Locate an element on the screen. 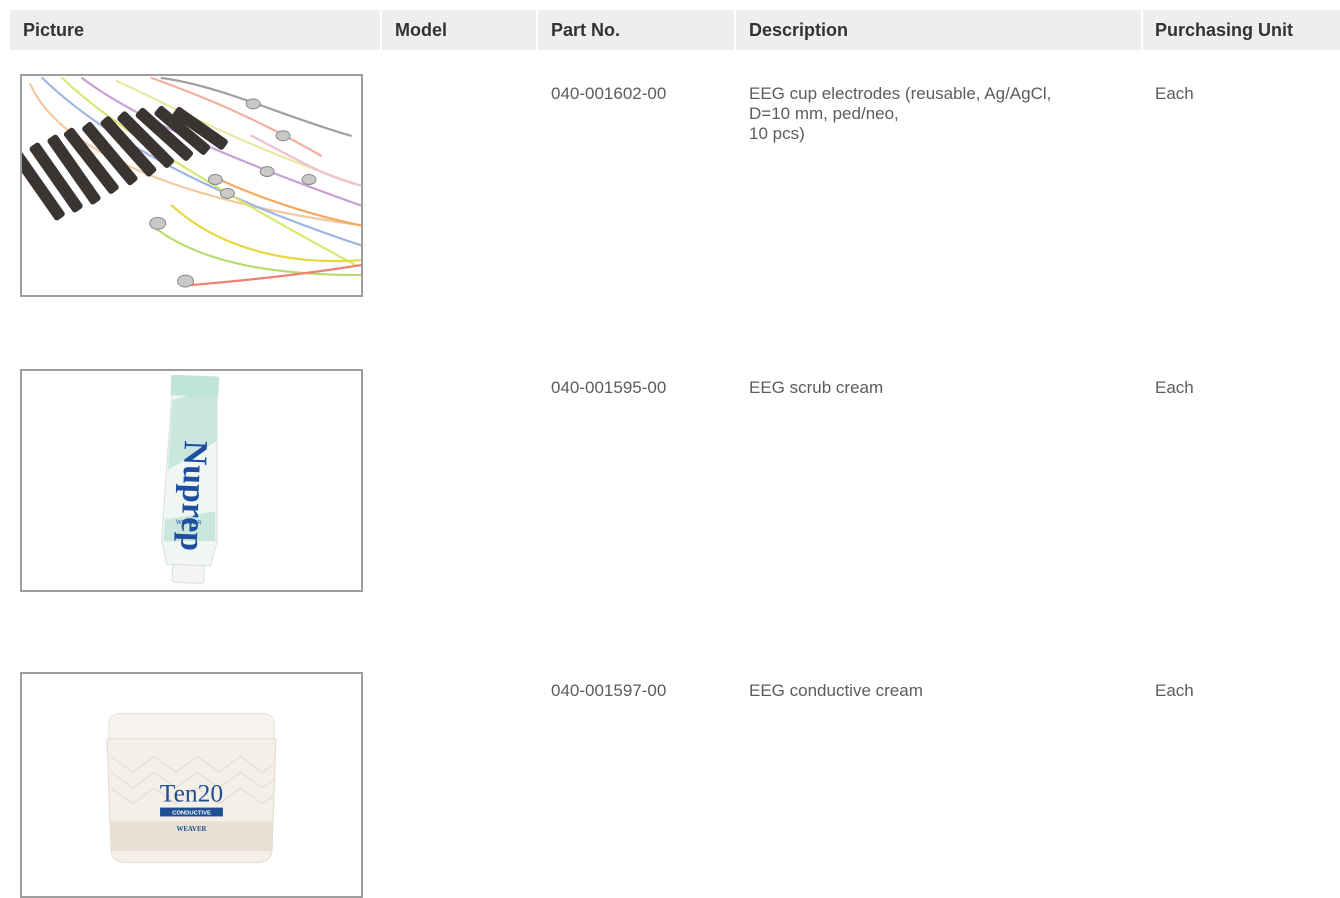 The image size is (1340, 898). description: EEG scrub cream is located at coordinates (816, 387).